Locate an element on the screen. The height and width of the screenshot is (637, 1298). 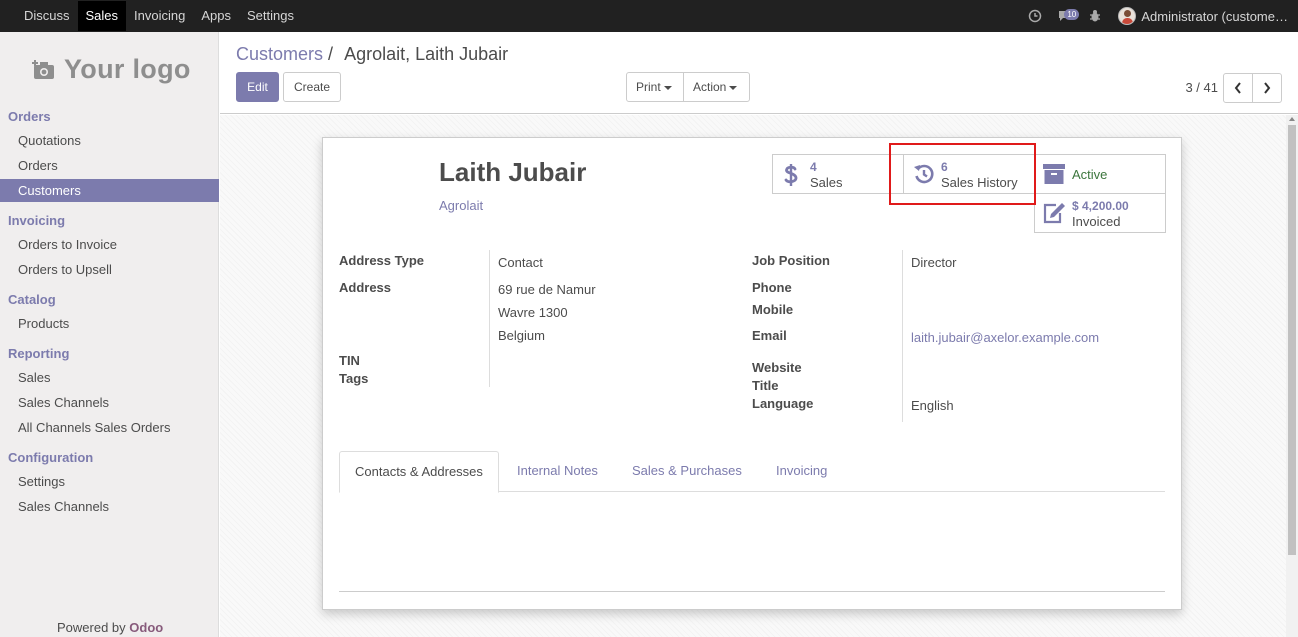
tab-sales-purchases: Sales & Purchases is located at coordinates (687, 471).